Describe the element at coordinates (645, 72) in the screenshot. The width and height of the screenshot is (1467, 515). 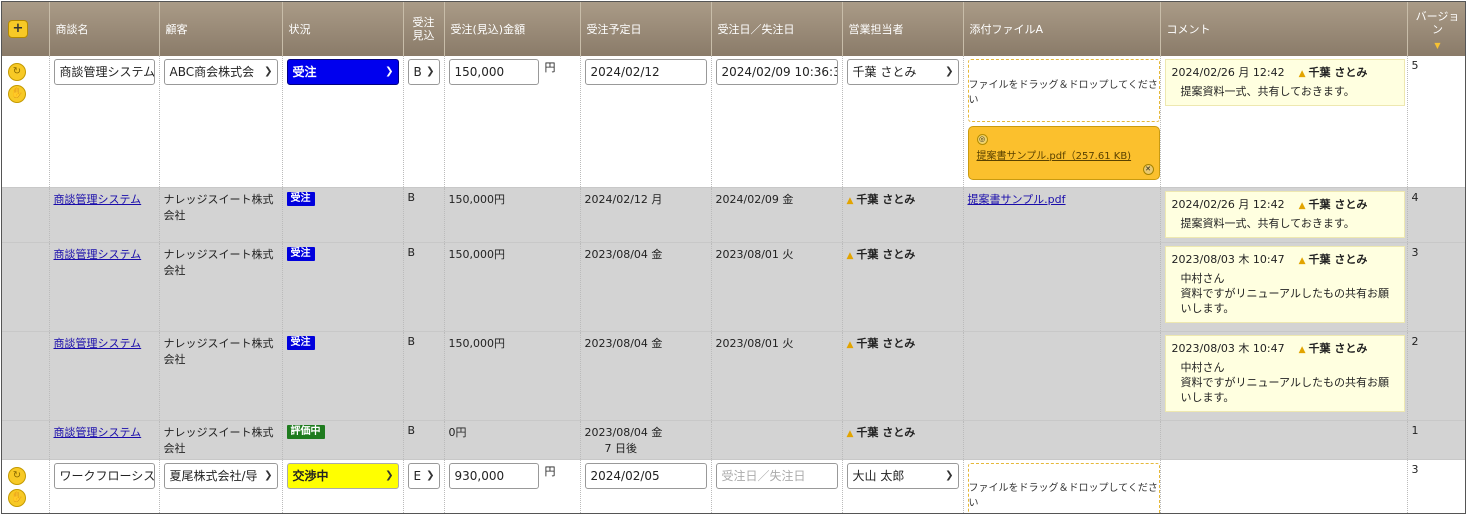
I see `expected-date-input: 2024/02/12` at that location.